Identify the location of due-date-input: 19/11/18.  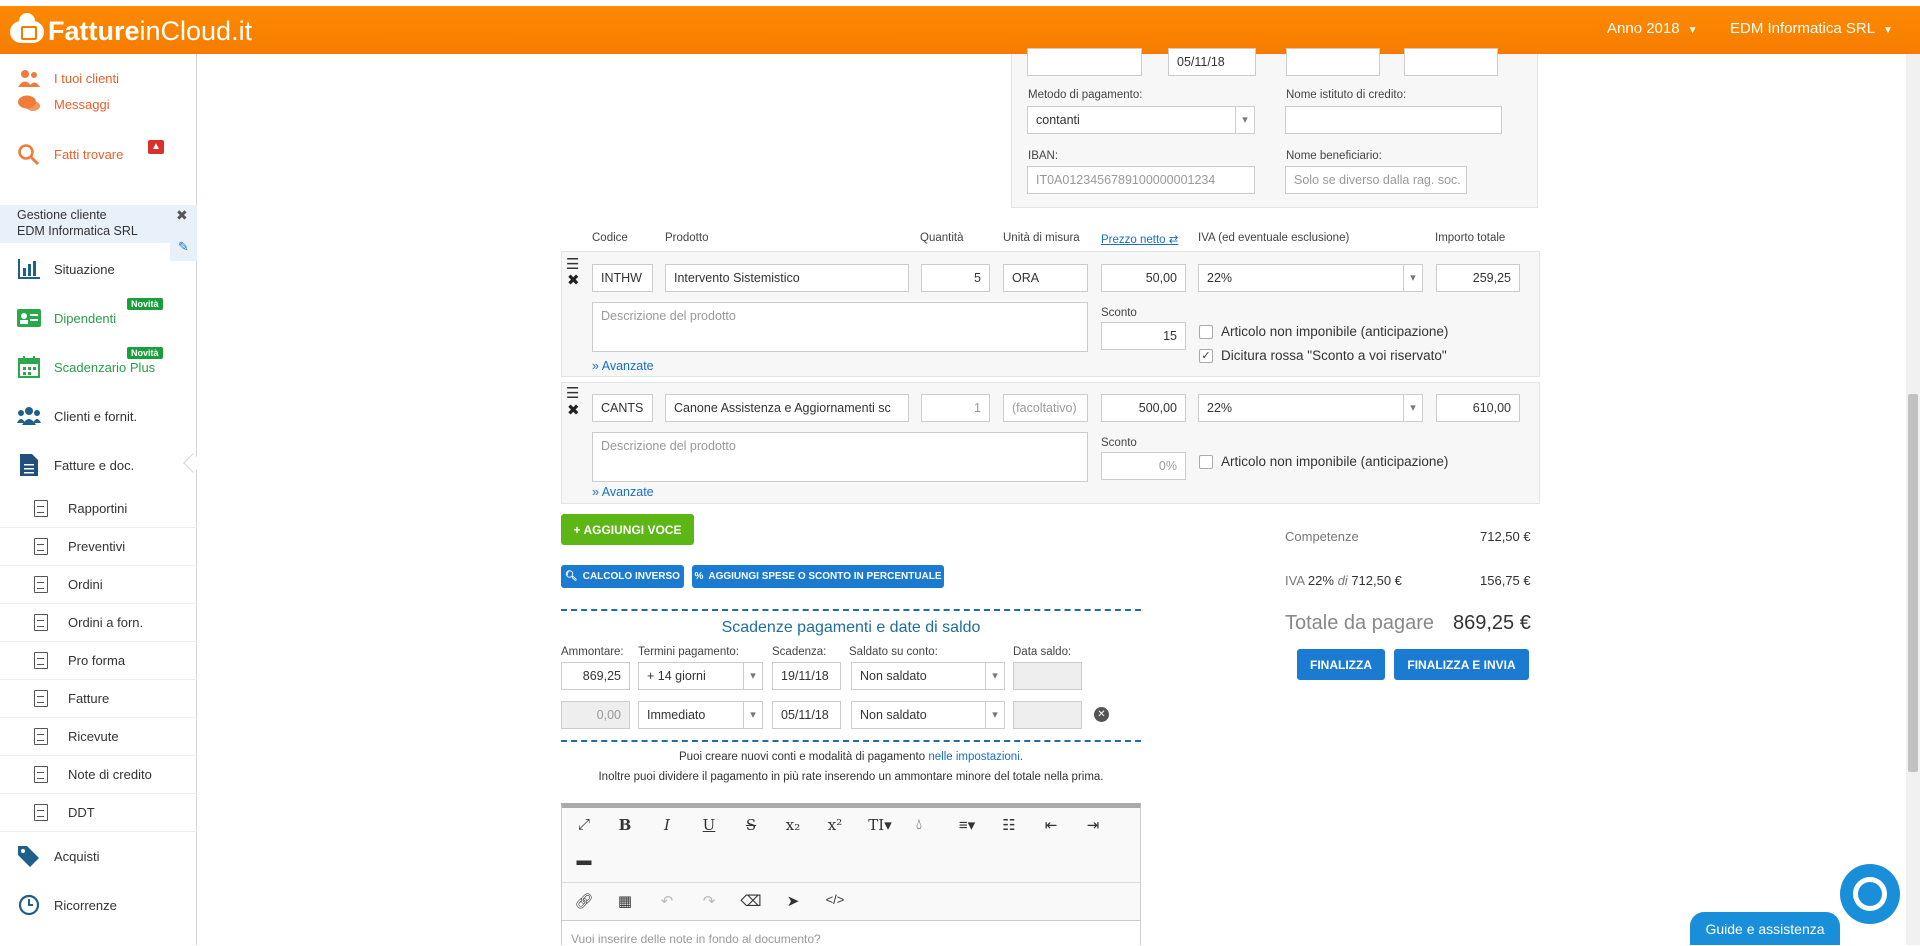
(806, 676).